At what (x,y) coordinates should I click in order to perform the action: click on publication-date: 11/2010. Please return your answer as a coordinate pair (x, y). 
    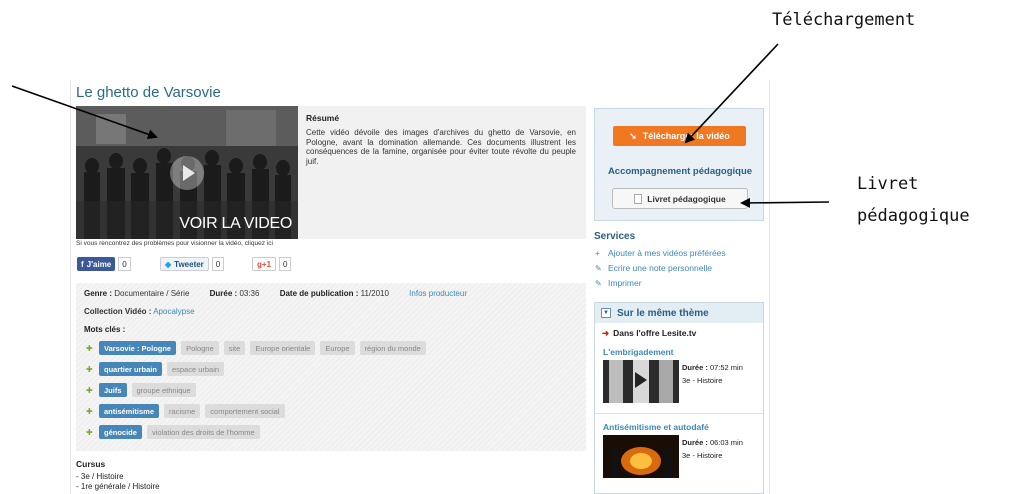
    Looking at the image, I should click on (374, 293).